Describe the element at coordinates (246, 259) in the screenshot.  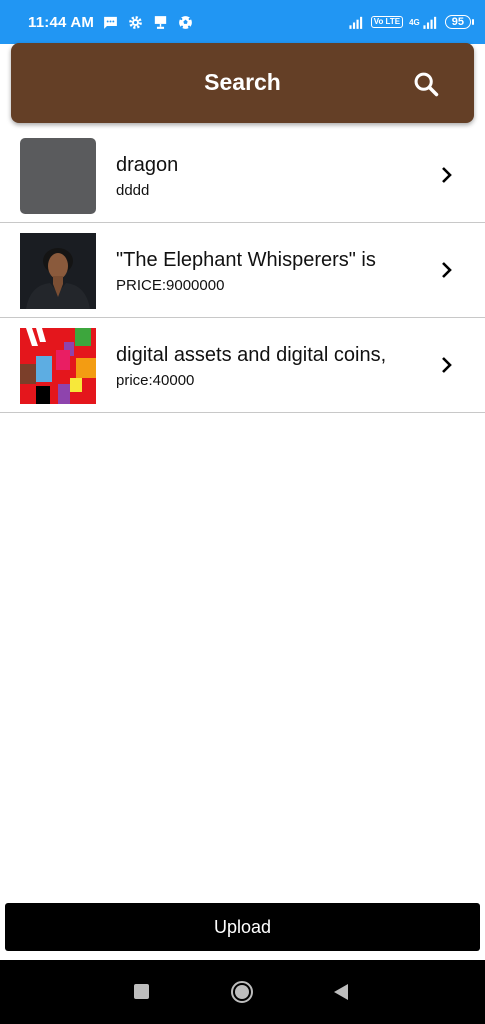
I see `item-title: "The Elephant Whisperers" is` at that location.